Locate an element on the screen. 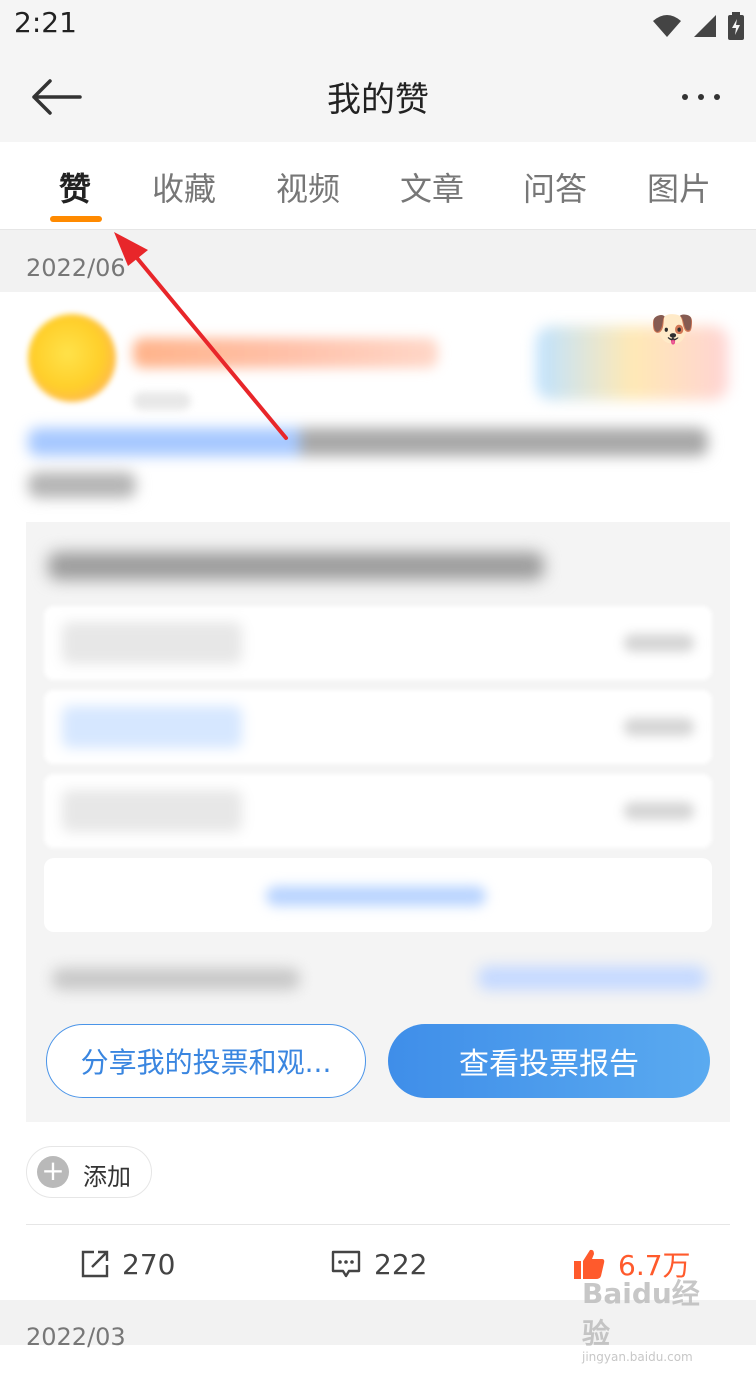 Image resolution: width=756 pixels, height=1374 pixels. watermark-brand: Baidu经验 is located at coordinates (641, 1313).